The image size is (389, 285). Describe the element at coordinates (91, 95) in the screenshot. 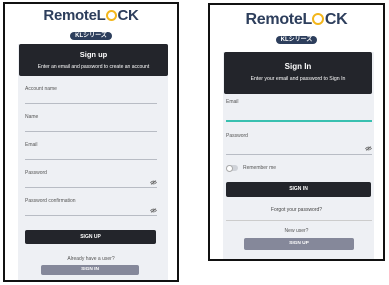

I see `account-name-field: Account name` at that location.